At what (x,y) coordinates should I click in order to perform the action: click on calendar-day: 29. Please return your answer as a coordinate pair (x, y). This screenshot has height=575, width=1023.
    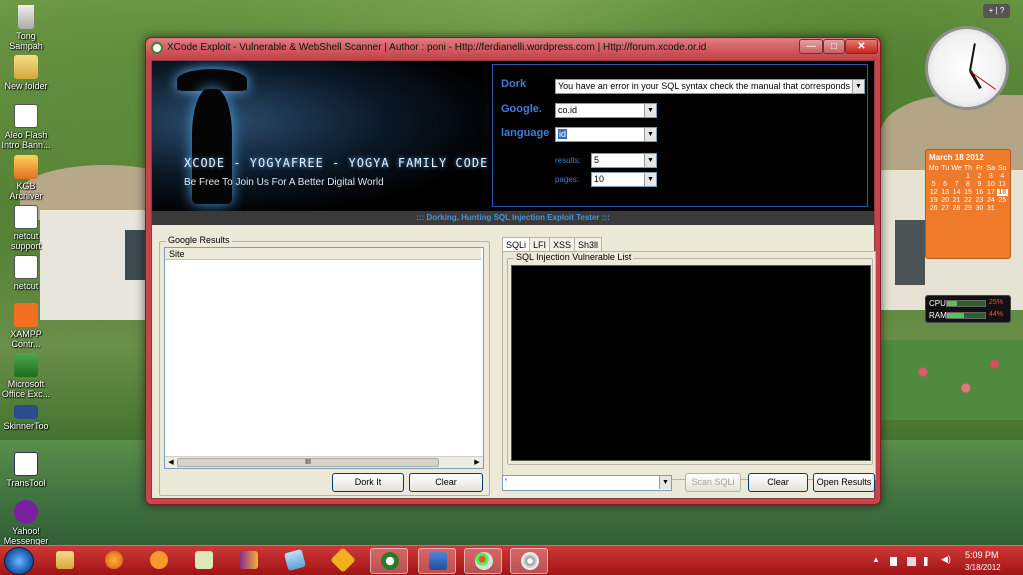
    Looking at the image, I should click on (967, 208).